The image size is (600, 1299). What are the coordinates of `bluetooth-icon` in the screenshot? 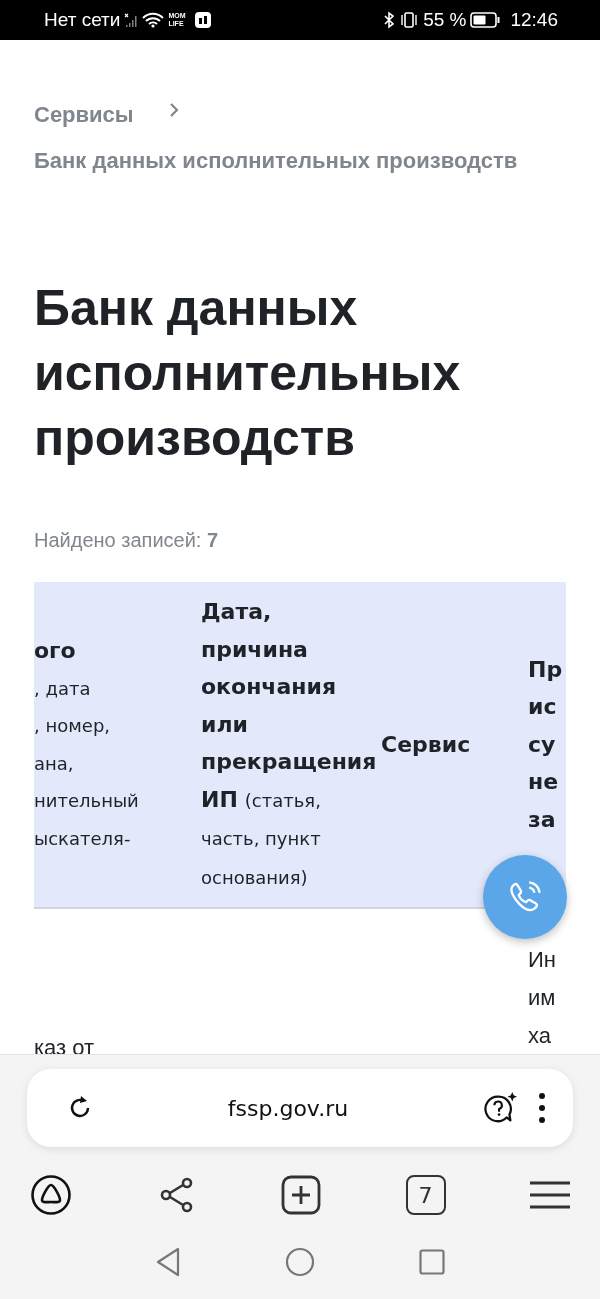 It's located at (389, 20).